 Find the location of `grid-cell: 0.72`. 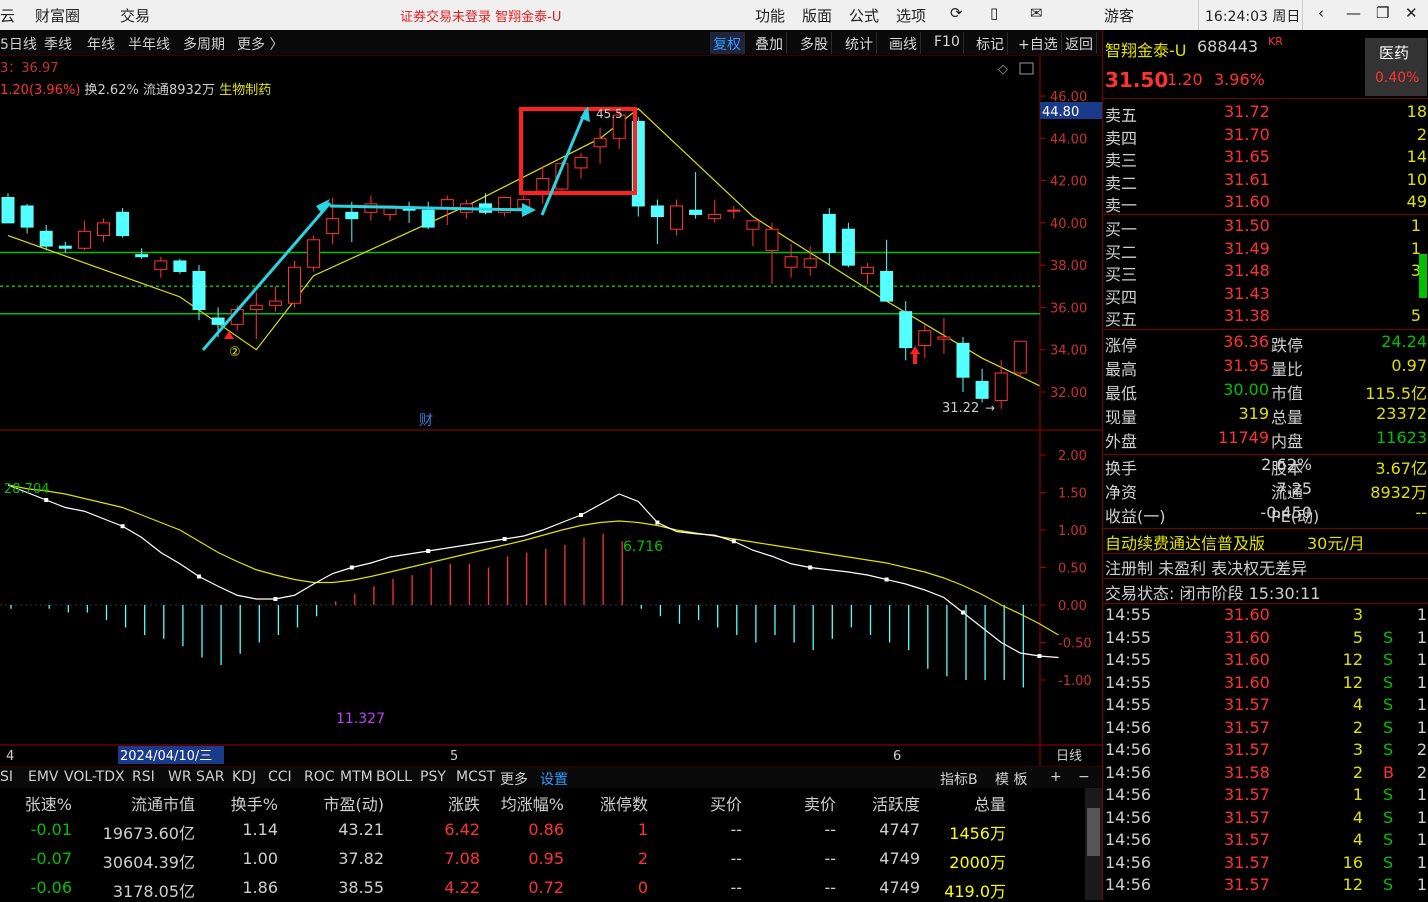

grid-cell: 0.72 is located at coordinates (546, 887).